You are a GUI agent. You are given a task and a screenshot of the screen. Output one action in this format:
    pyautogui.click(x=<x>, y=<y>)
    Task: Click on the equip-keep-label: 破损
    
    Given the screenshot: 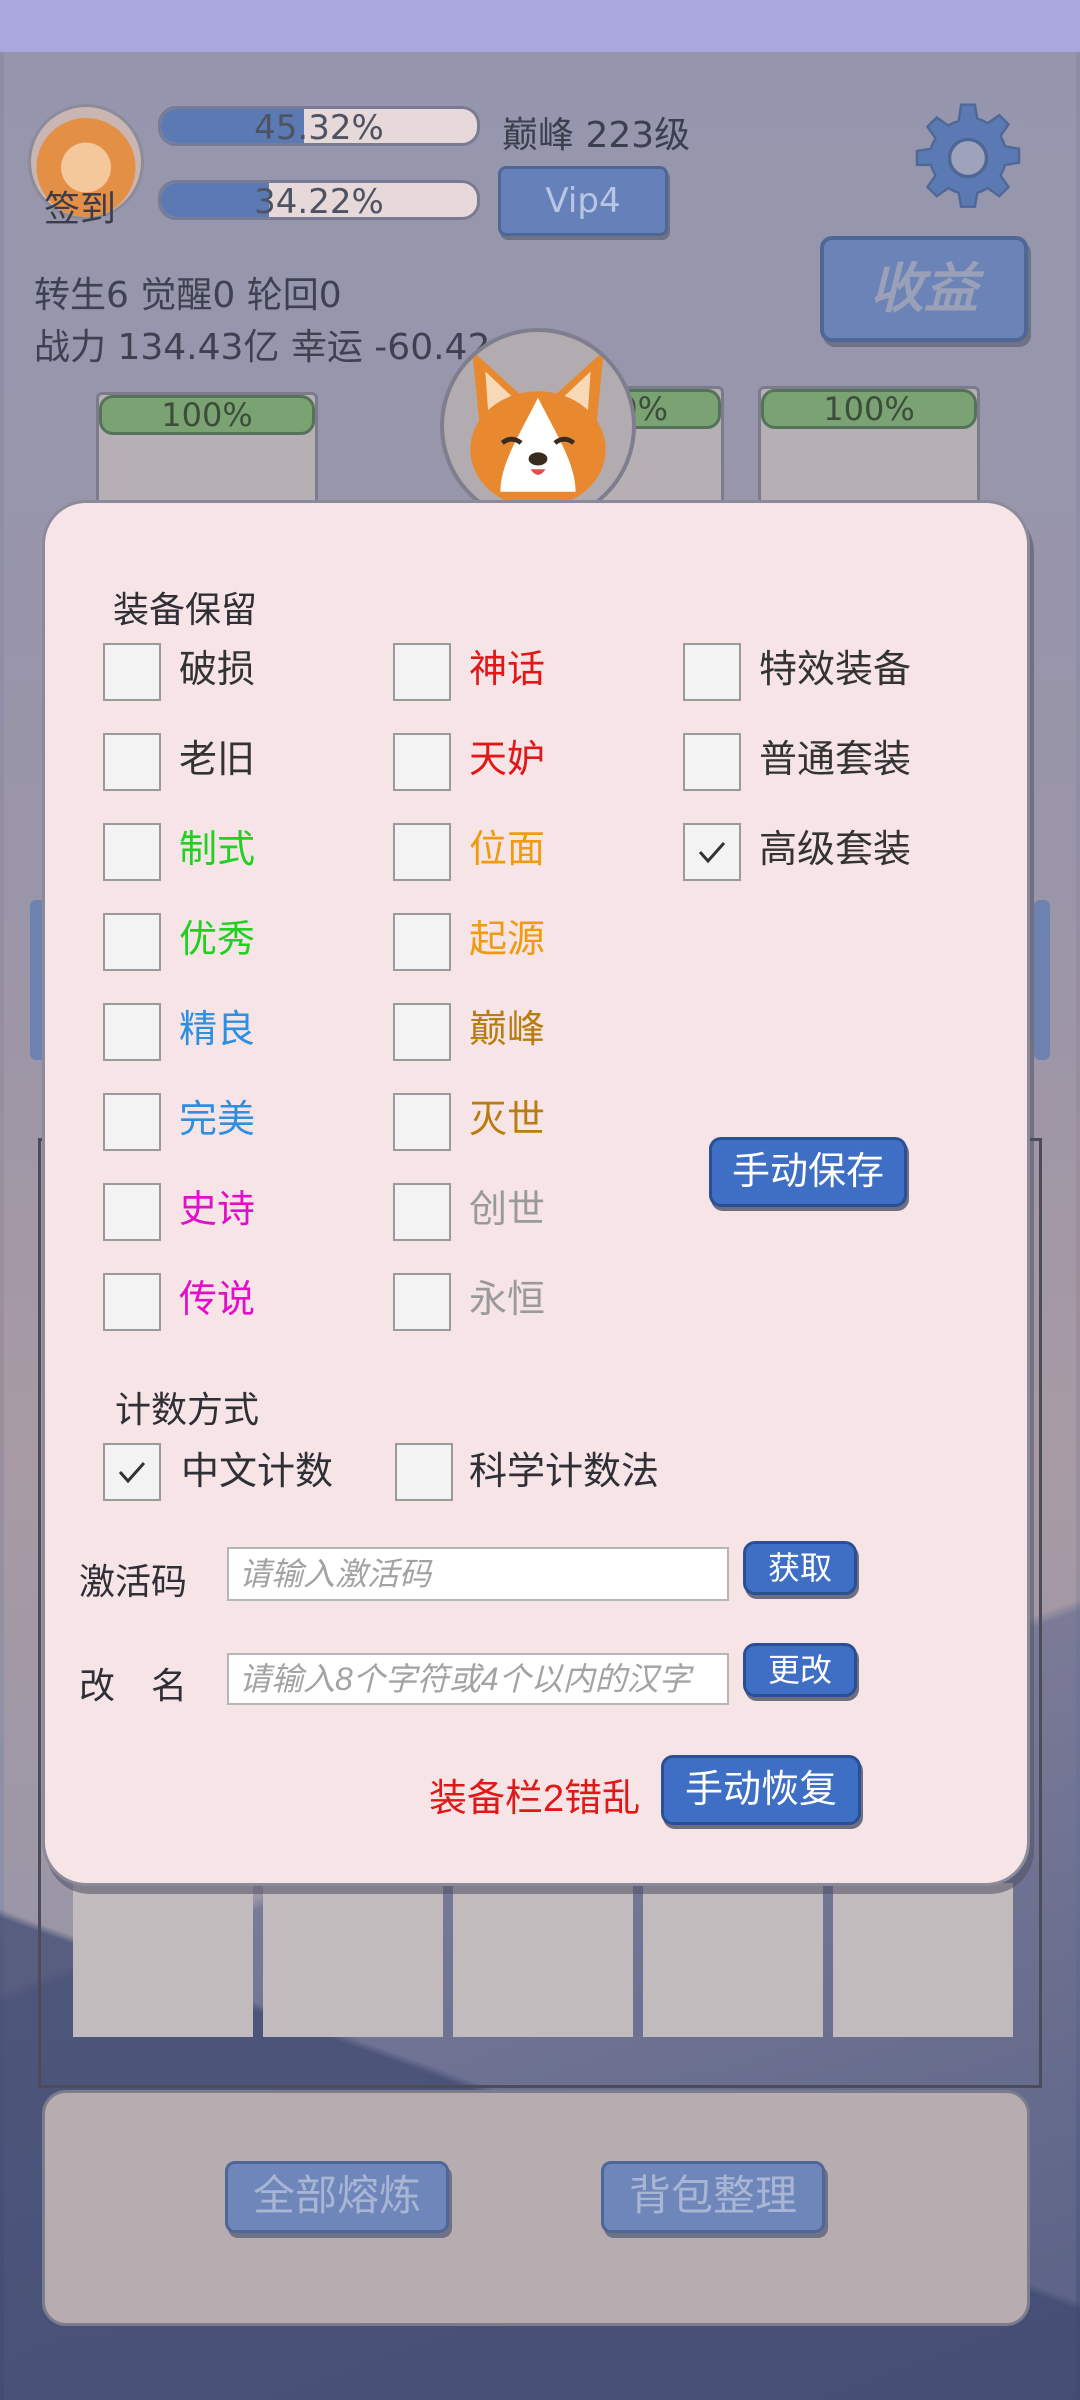 What is the action you would take?
    pyautogui.click(x=217, y=670)
    